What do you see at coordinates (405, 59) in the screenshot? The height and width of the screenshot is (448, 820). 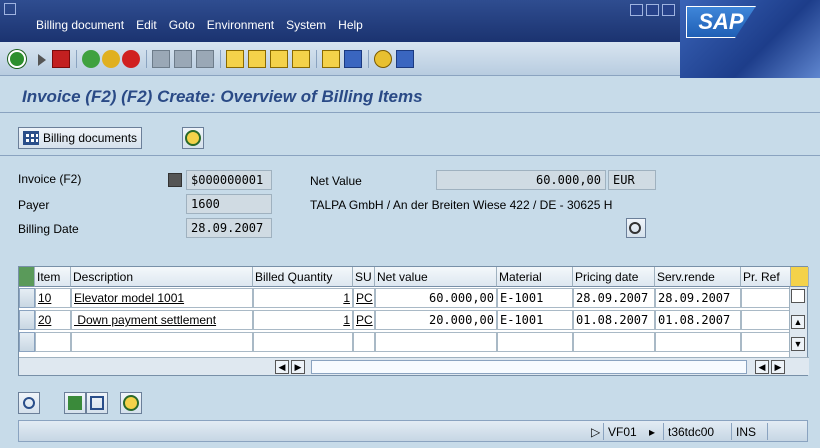 I see `layout-menu-icon` at bounding box center [405, 59].